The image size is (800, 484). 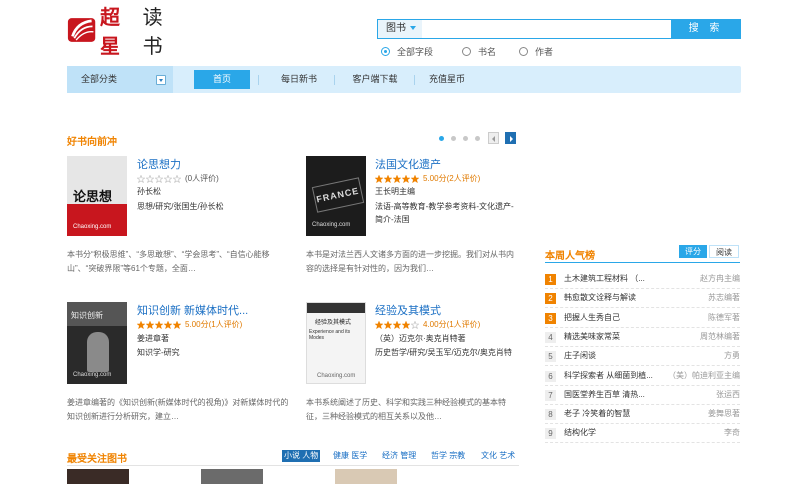 I want to click on rank-book-title: 庄子闲谈, so click(x=580, y=355).